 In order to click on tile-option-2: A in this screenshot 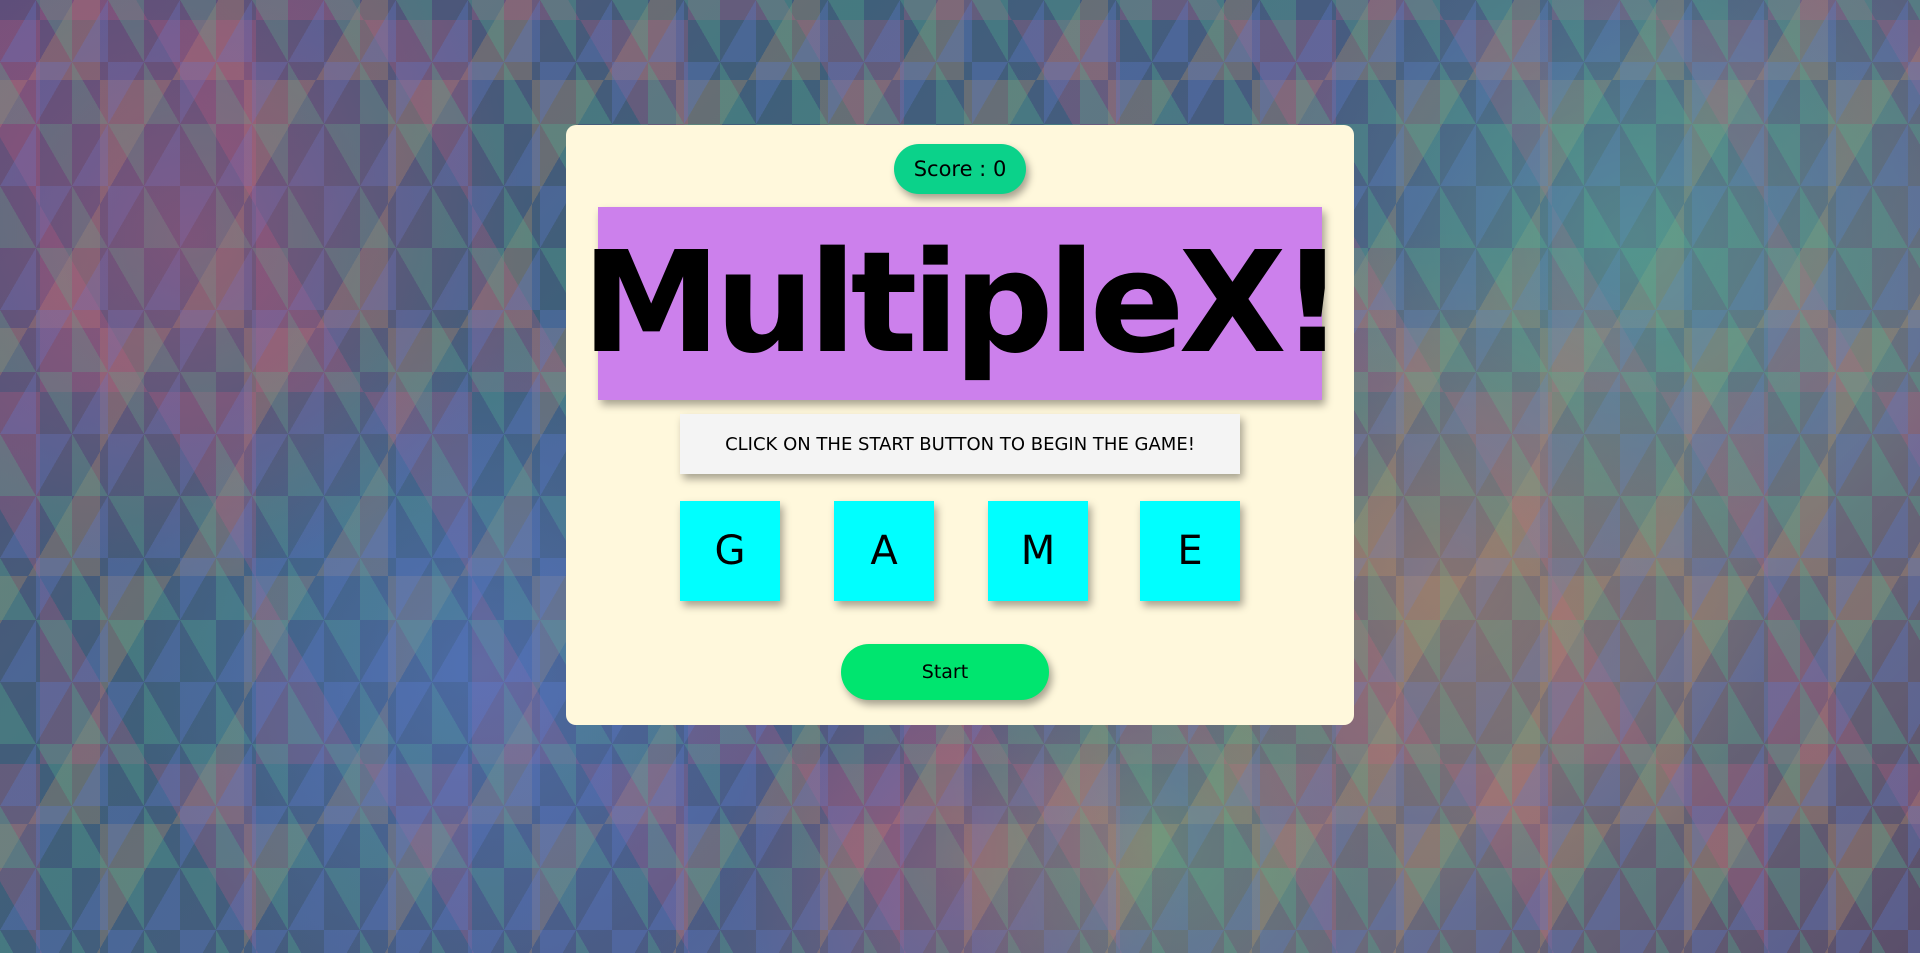, I will do `click(884, 551)`.